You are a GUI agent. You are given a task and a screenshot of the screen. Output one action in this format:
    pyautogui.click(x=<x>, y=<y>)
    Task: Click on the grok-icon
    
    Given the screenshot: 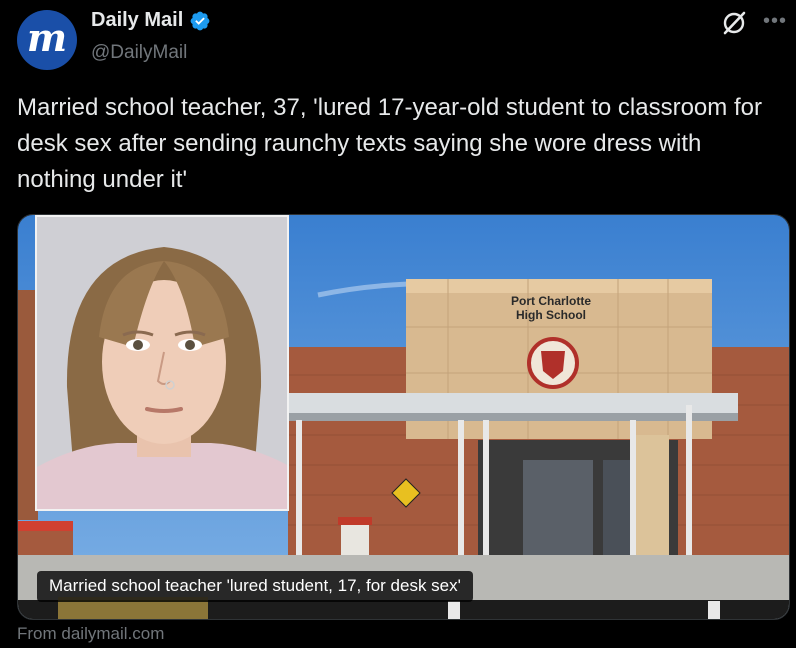 What is the action you would take?
    pyautogui.click(x=734, y=23)
    